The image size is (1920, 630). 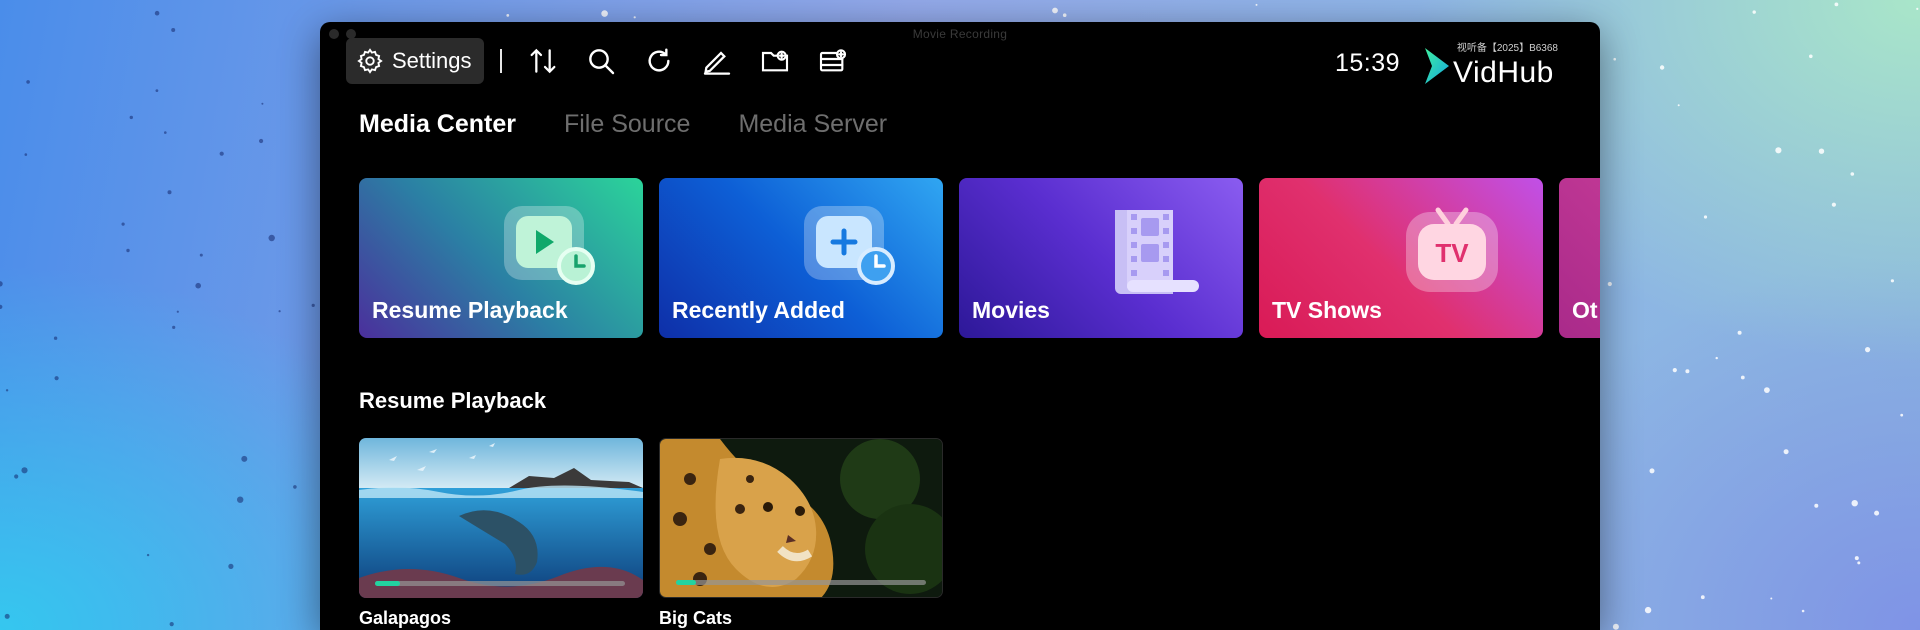 I want to click on category-label: Resume Playback, so click(x=470, y=310).